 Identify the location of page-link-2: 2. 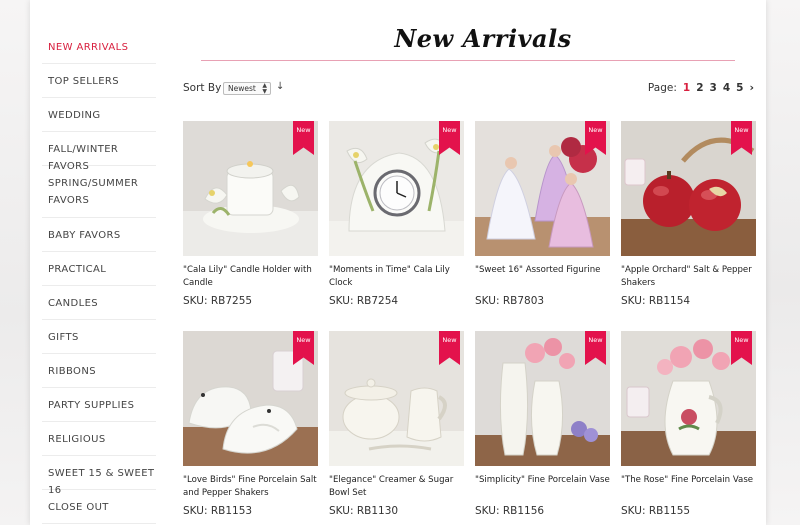
(699, 88).